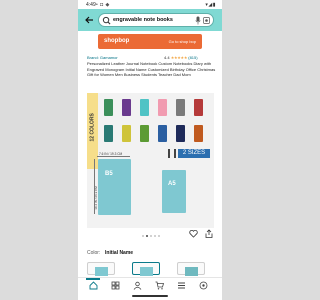 This screenshot has width=320, height=300. I want to click on share-icon, so click(209, 233).